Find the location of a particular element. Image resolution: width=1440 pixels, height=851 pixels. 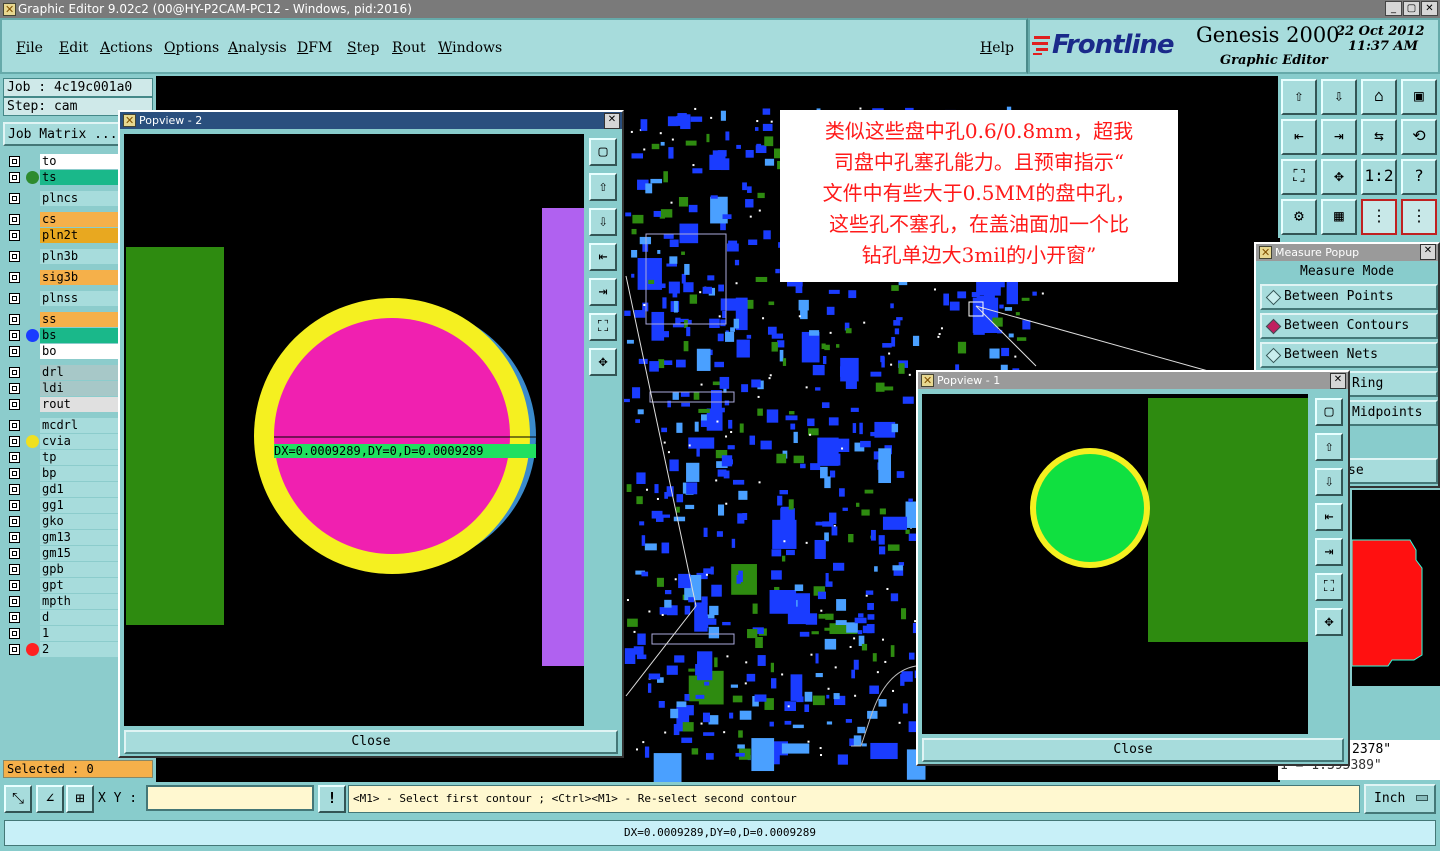

measure-mode-option: Ring is located at coordinates (1392, 384).